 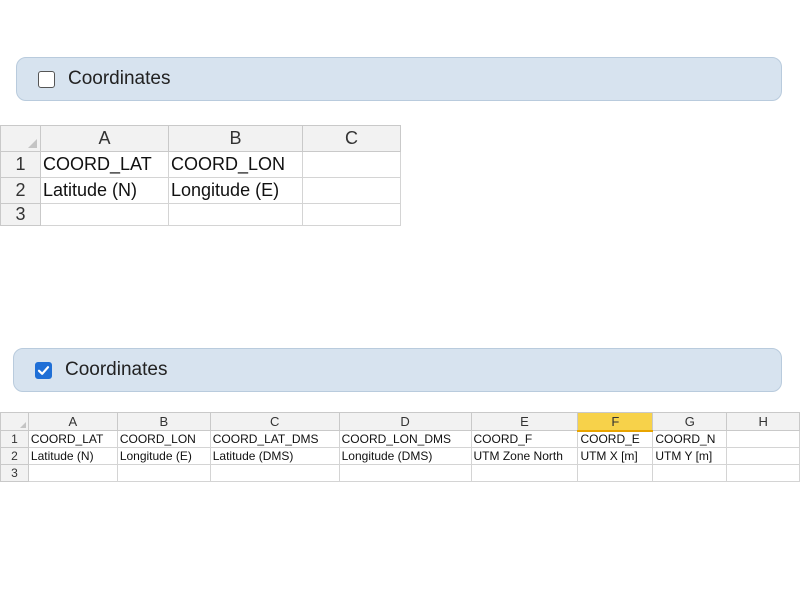 What do you see at coordinates (274, 456) in the screenshot?
I see `cell-c2: Latitude (DMS)` at bounding box center [274, 456].